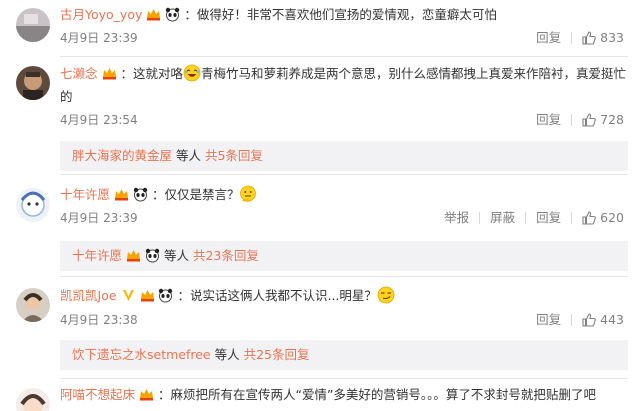 This screenshot has height=411, width=640. I want to click on comment-text: ：麻烦把所有在宣传两人“爱情”多美好的营销号。。。算了不求封号就把贴删了吧, so click(376, 394).